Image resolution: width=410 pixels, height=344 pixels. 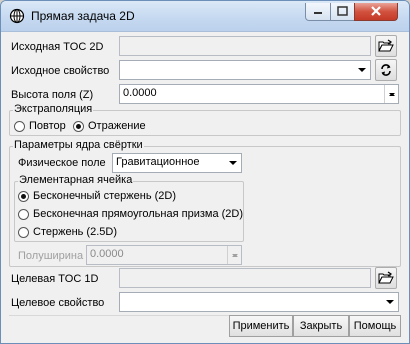 I want to click on title-bar: Прямая задача 2D, so click(x=205, y=16).